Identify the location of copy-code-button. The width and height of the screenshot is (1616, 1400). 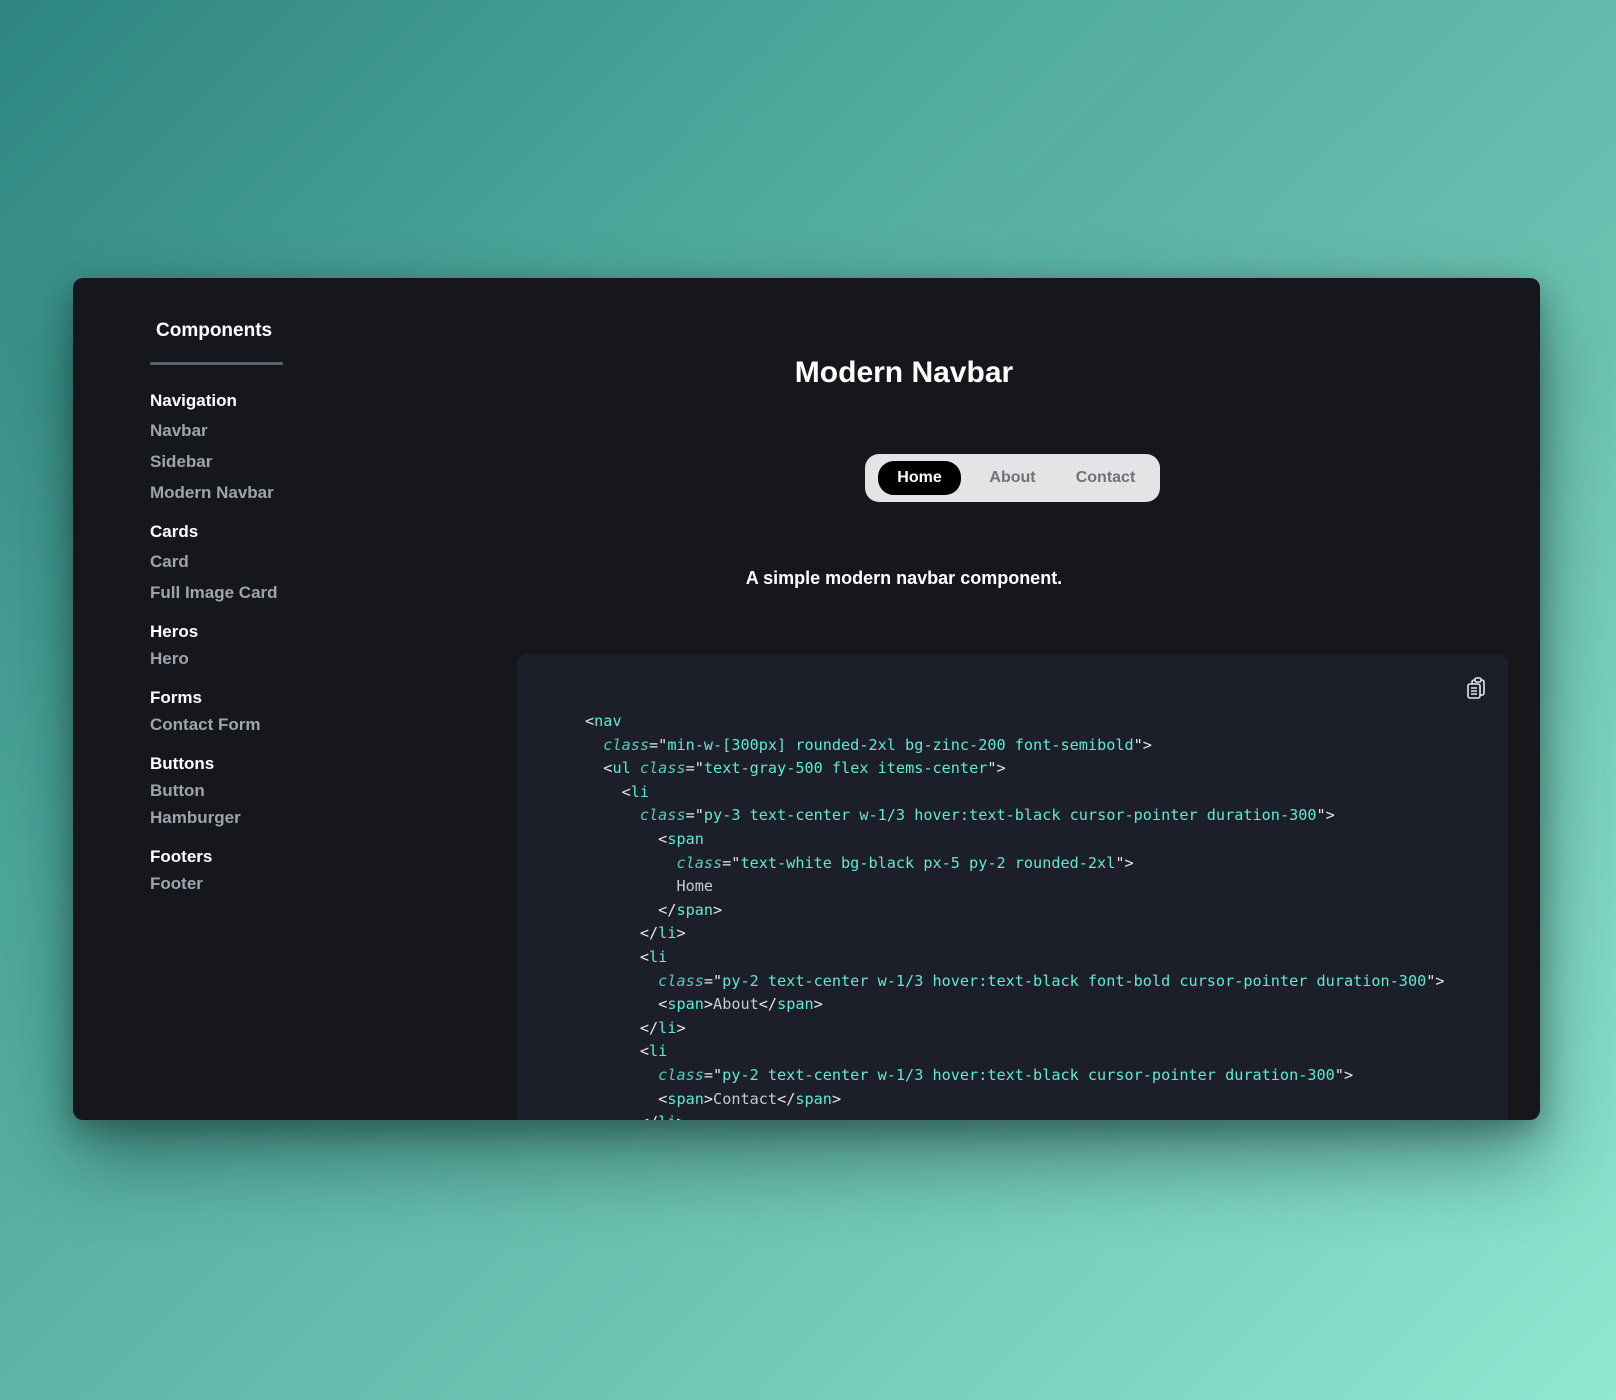
(1477, 688).